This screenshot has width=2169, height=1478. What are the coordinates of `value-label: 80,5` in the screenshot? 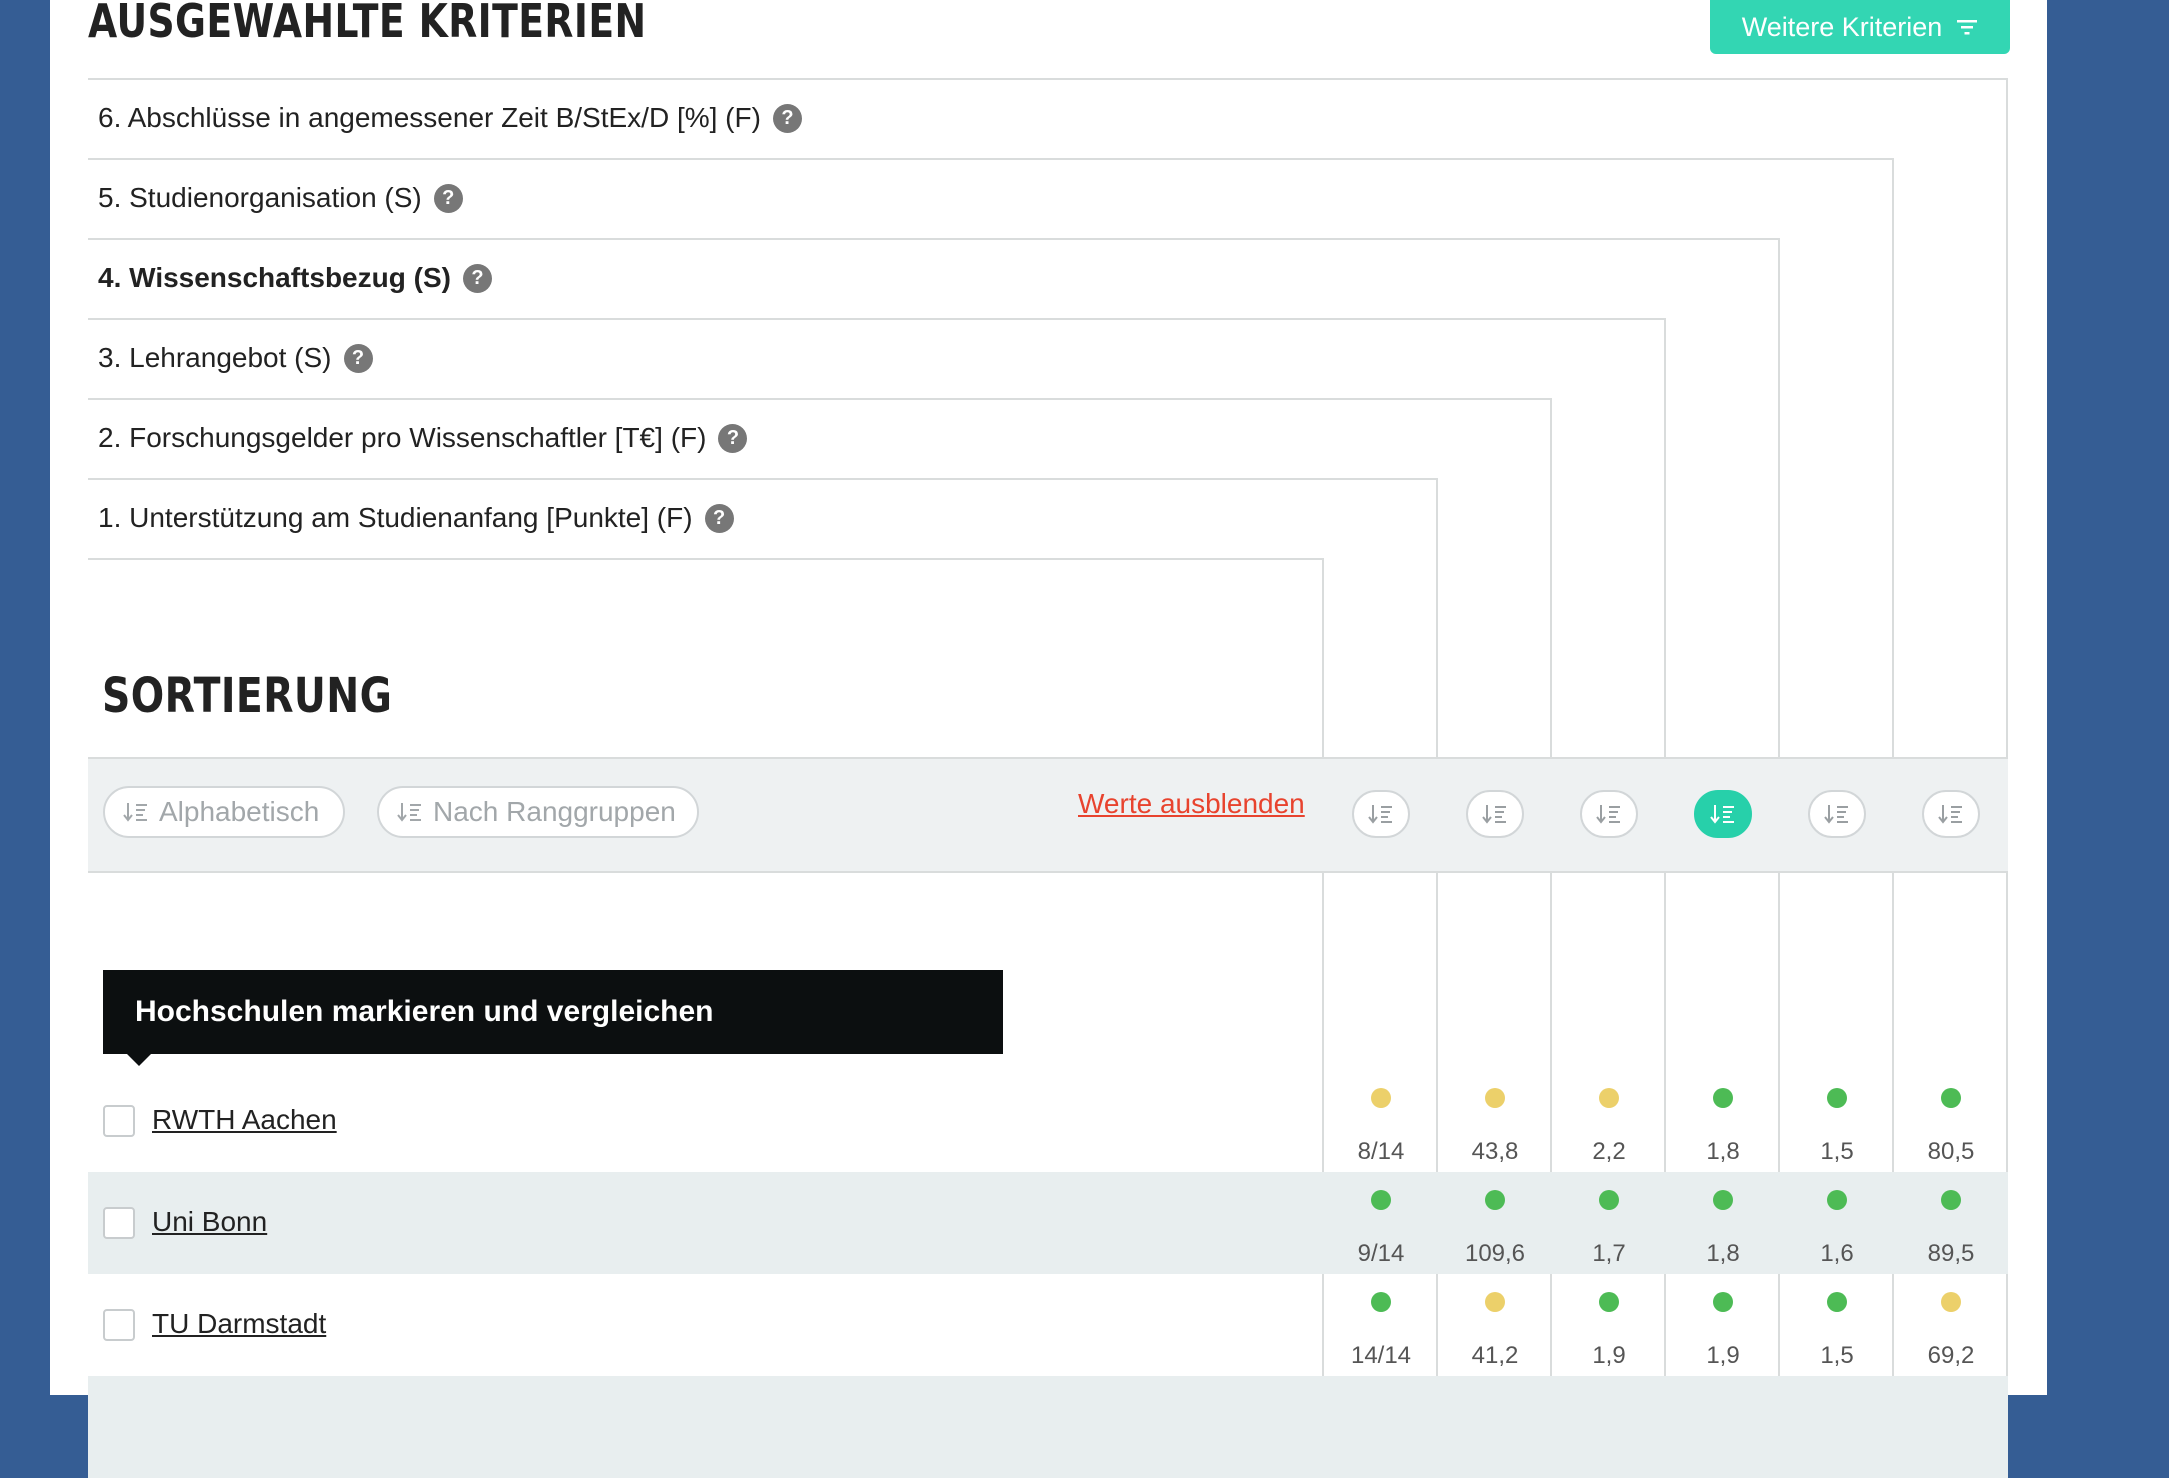 It's located at (1951, 1151).